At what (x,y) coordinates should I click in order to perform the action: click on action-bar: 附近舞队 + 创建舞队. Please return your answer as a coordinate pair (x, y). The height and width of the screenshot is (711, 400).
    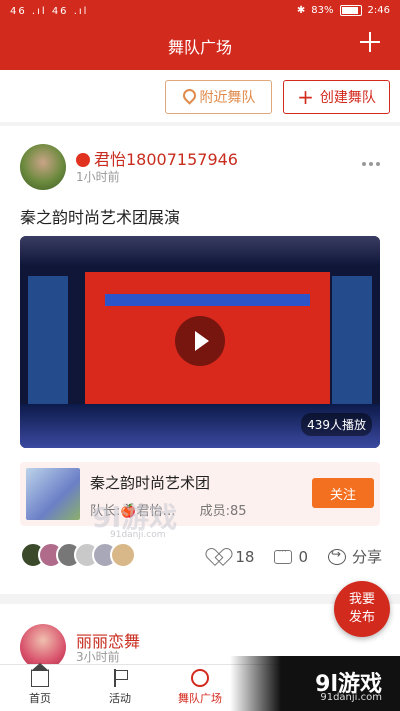
    Looking at the image, I should click on (200, 96).